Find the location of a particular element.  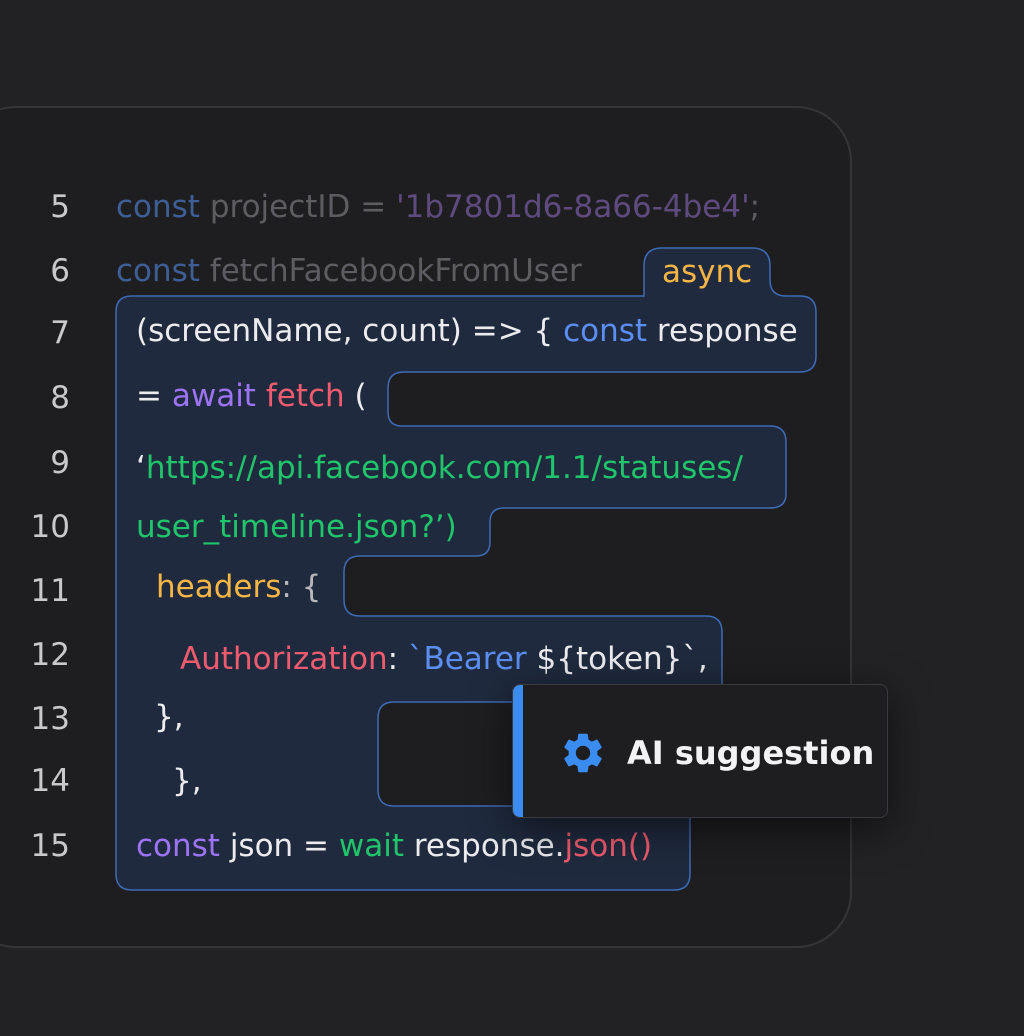

code-token: json() is located at coordinates (608, 846).